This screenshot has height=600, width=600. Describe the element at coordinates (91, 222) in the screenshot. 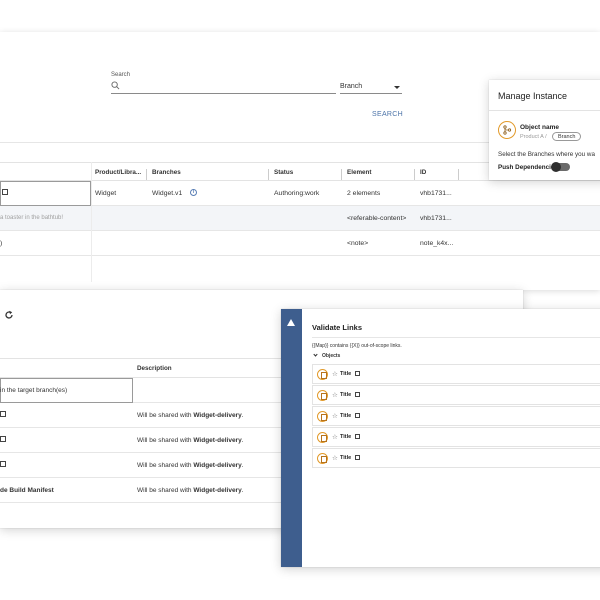

I see `column-divider` at that location.